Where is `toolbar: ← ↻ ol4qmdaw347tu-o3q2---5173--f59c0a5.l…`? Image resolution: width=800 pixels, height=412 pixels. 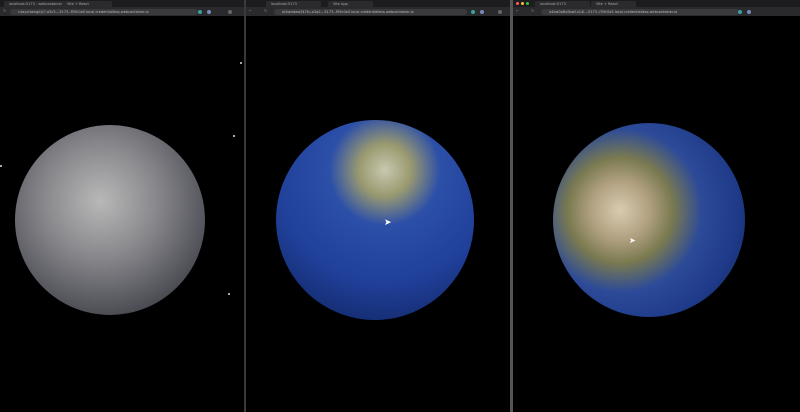 toolbar: ← ↻ ol4qmdaw347tu-o3q2---5173--f59c0a5.l… is located at coordinates (378, 11).